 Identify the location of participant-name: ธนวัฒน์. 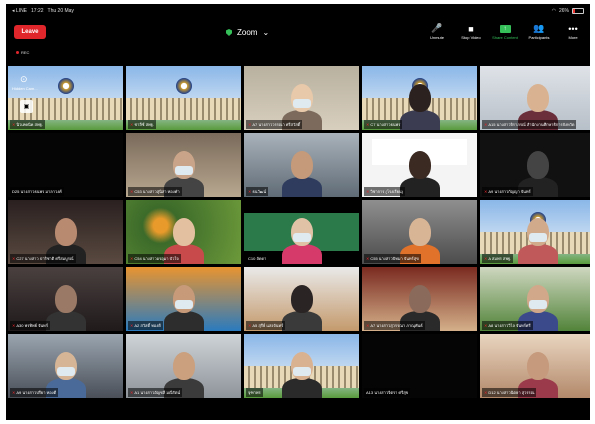
(259, 191).